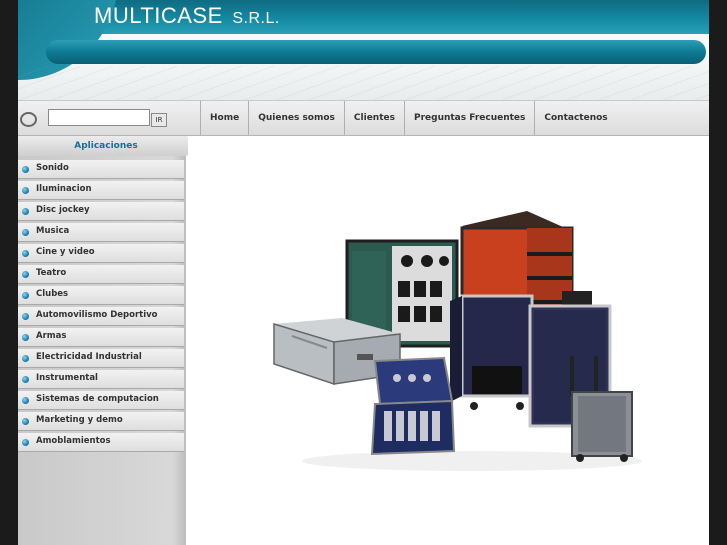  Describe the element at coordinates (256, 18) in the screenshot. I see `logo-sub: S.R.L.` at that location.